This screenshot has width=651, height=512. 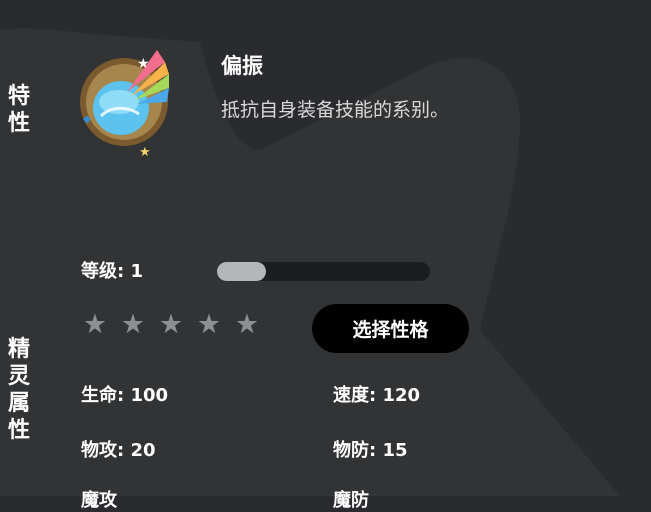 I want to click on mirror-rainbow-icon: ★ ★ ◆, so click(x=124, y=103).